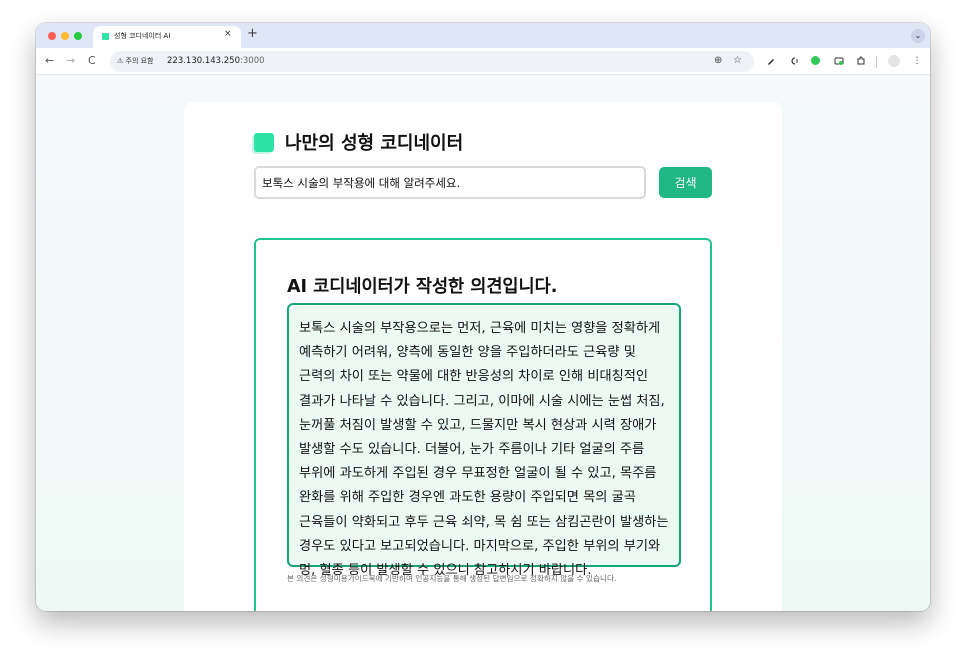 Image resolution: width=966 pixels, height=657 pixels. I want to click on tab-search-dropdown-icon: ⌄, so click(918, 36).